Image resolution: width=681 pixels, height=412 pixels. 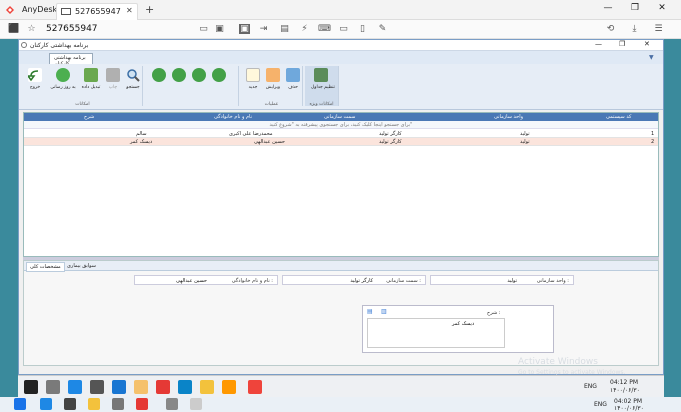 What do you see at coordinates (82, 104) in the screenshot?
I see `group-label-tools: امکانات` at bounding box center [82, 104].